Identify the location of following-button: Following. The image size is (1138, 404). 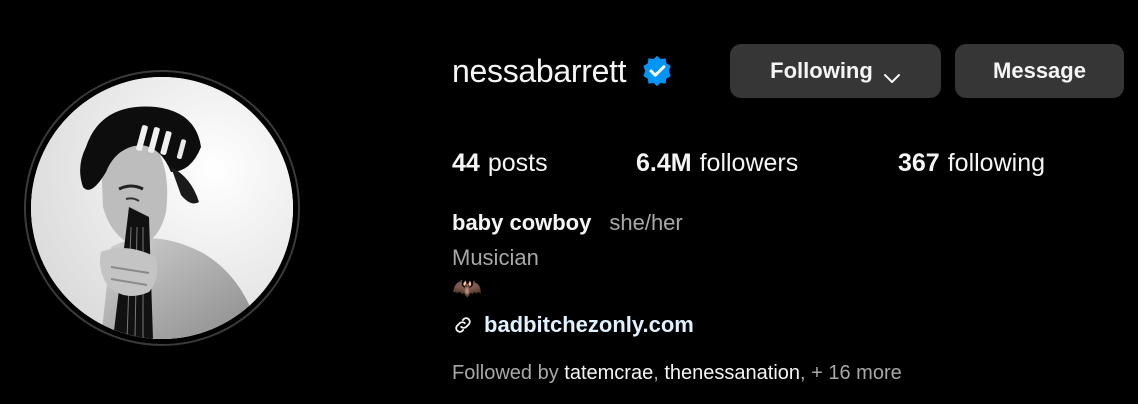
(835, 71).